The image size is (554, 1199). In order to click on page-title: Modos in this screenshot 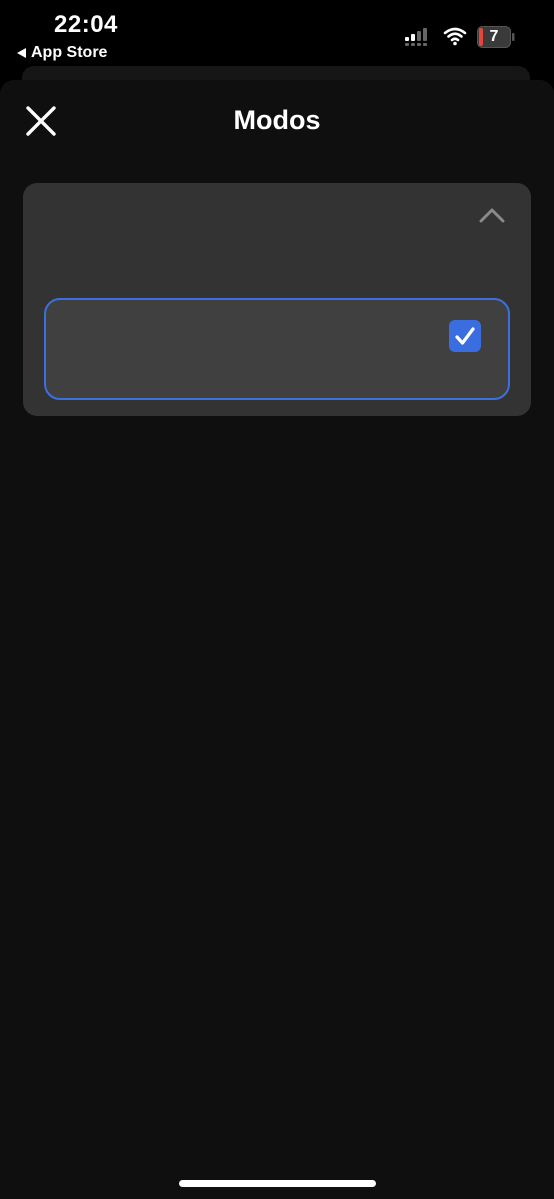, I will do `click(277, 120)`.